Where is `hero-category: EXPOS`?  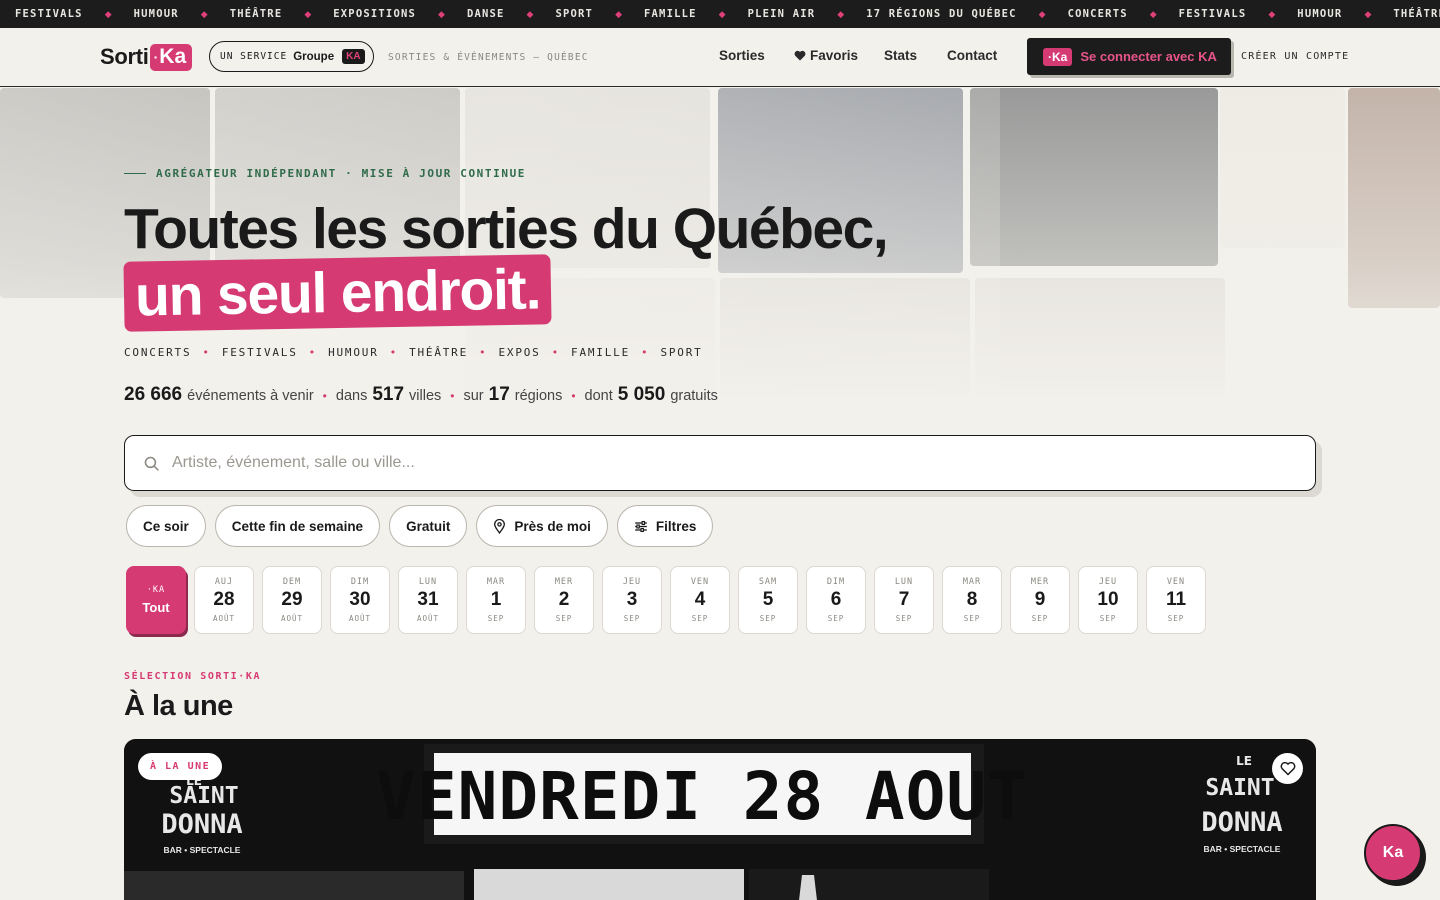
hero-category: EXPOS is located at coordinates (519, 352).